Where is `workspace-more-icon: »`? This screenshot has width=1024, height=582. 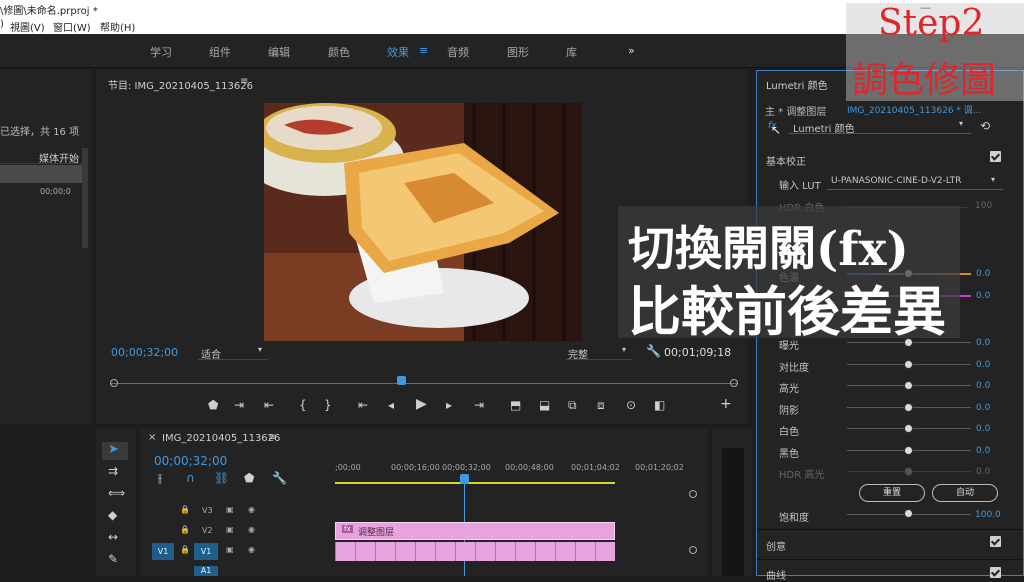 workspace-more-icon: » is located at coordinates (631, 50).